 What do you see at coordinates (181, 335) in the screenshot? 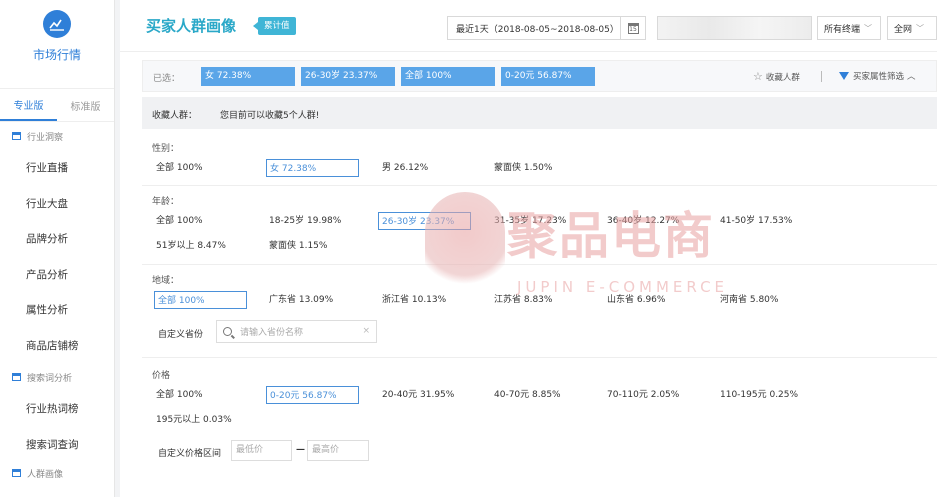
I see `custom-province-label: 自定义省份` at bounding box center [181, 335].